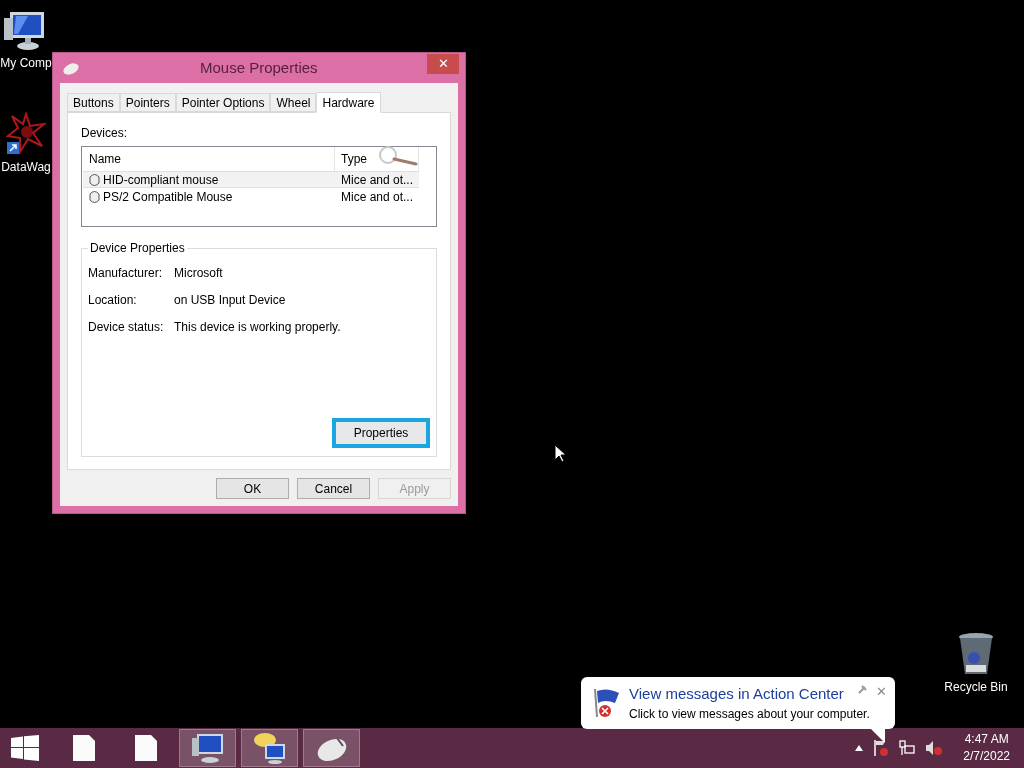 This screenshot has width=1024, height=768. What do you see at coordinates (986, 739) in the screenshot?
I see `clock-time: 4:47 AM` at bounding box center [986, 739].